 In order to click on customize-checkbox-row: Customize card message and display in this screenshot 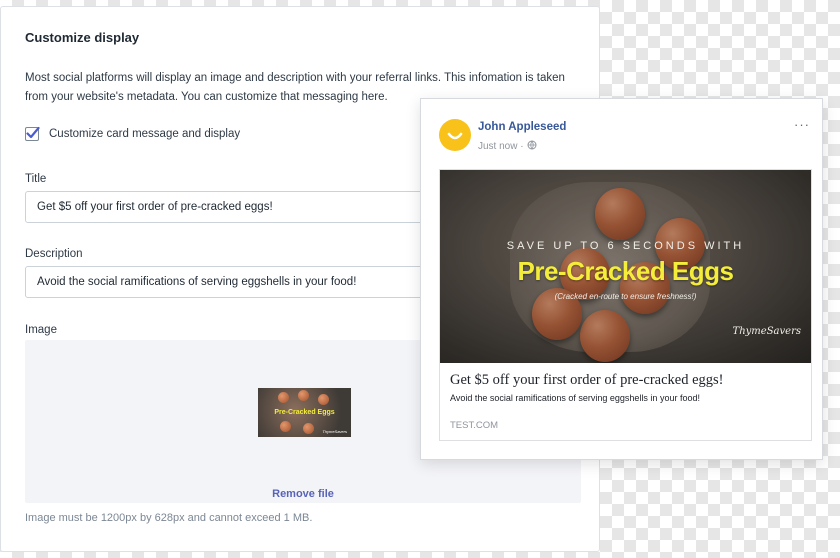, I will do `click(133, 133)`.